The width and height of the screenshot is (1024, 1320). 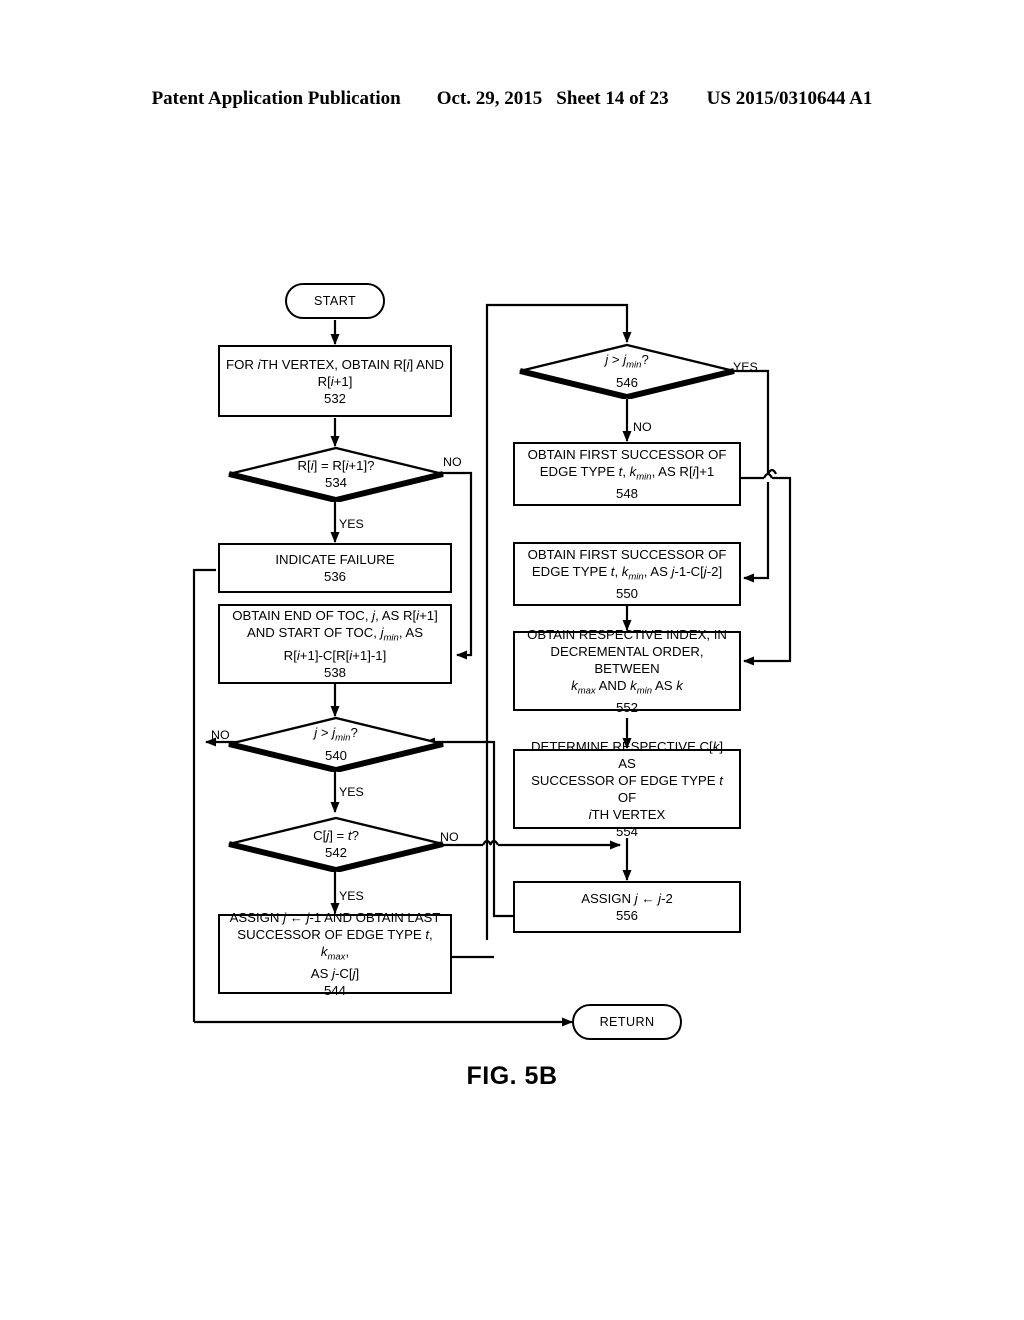 I want to click on decision-540-text: j > jmin? 540, so click(x=336, y=744).